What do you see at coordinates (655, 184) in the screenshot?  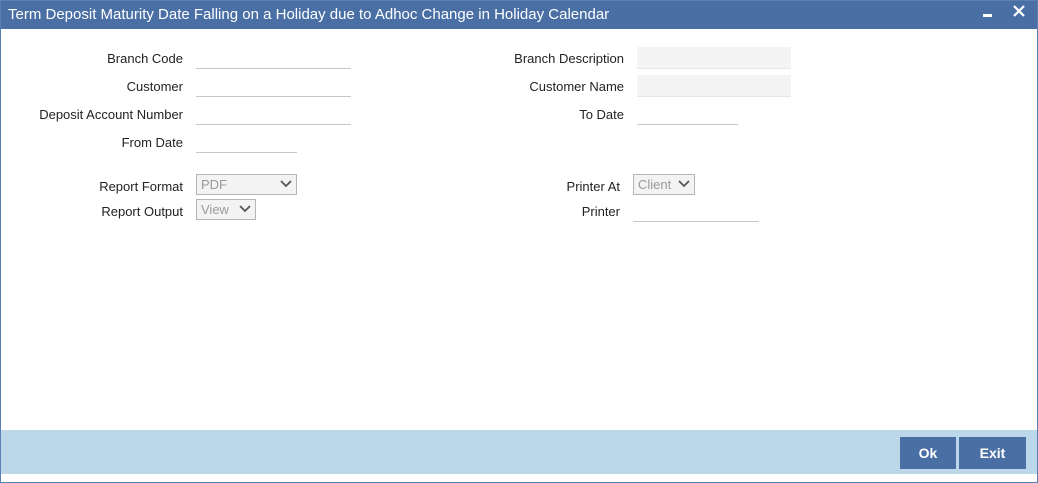 I see `printer-at-value: Client` at bounding box center [655, 184].